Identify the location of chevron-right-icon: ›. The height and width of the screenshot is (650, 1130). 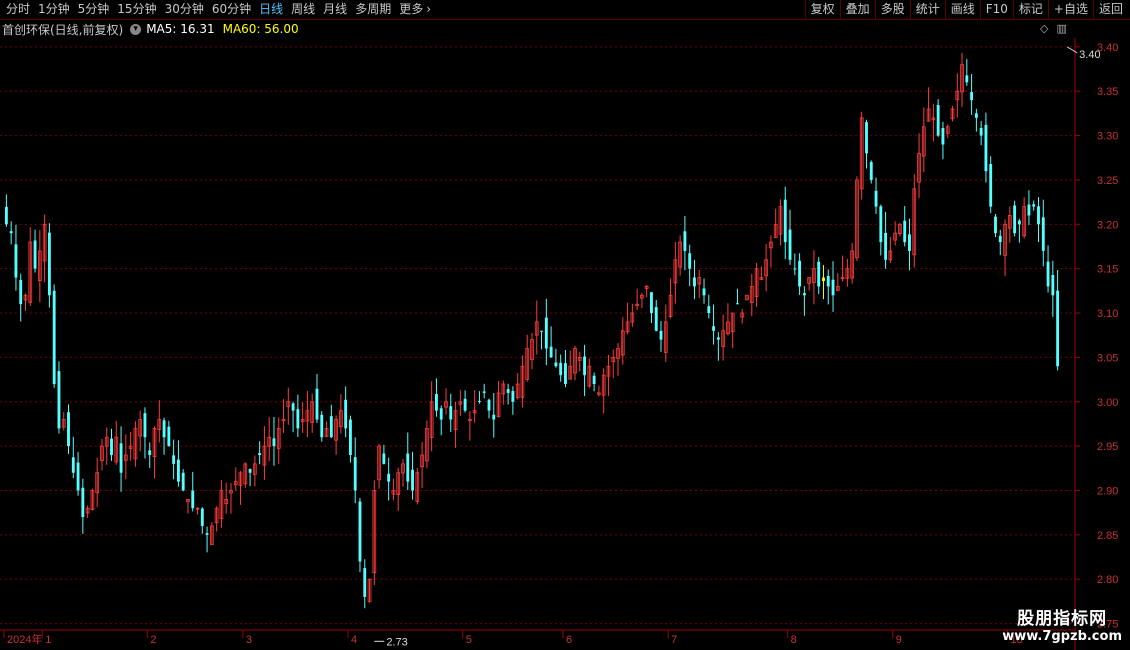
(429, 9).